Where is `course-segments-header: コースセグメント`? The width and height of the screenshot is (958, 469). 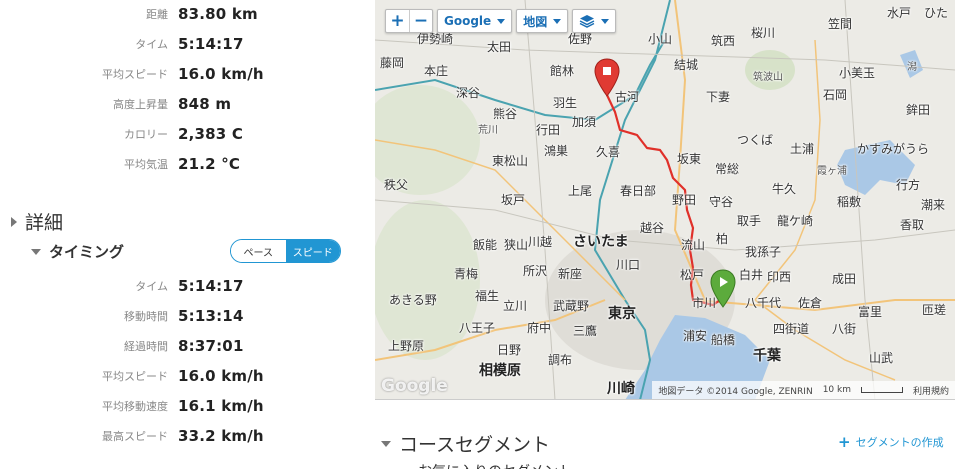
course-segments-header: コースセグメント is located at coordinates (465, 443).